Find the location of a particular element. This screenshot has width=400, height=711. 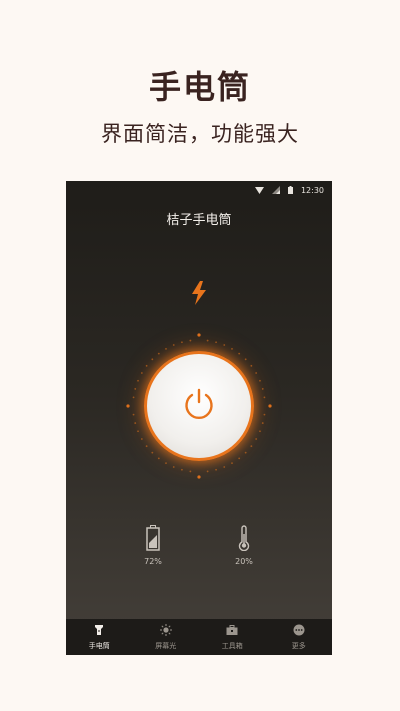

power-button is located at coordinates (199, 406).